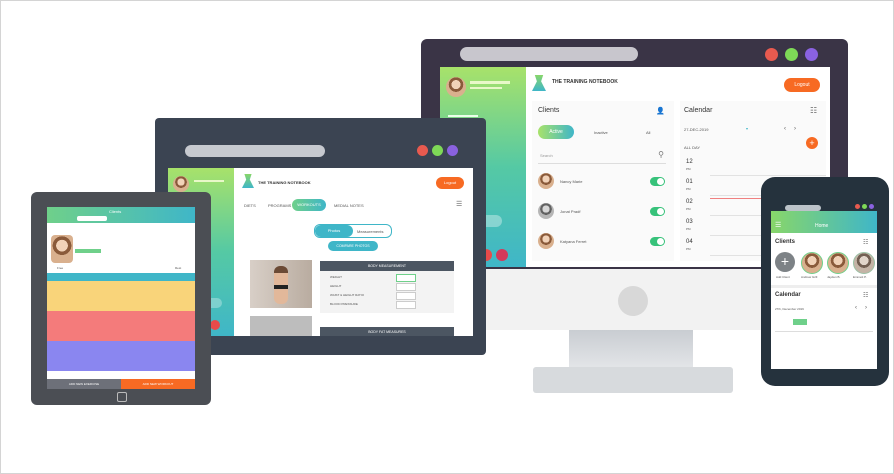  Describe the element at coordinates (556, 132) in the screenshot. I see `tab-active: Active` at that location.